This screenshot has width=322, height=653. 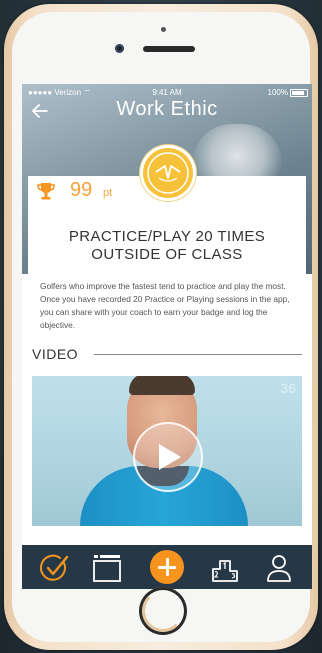 I want to click on checkmark-circle-icon, so click(x=54, y=567).